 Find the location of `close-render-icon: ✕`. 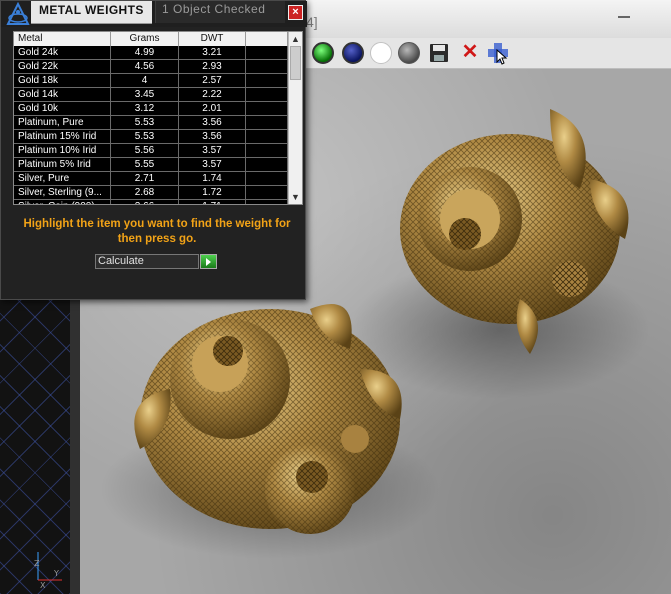

close-render-icon: ✕ is located at coordinates (470, 52).